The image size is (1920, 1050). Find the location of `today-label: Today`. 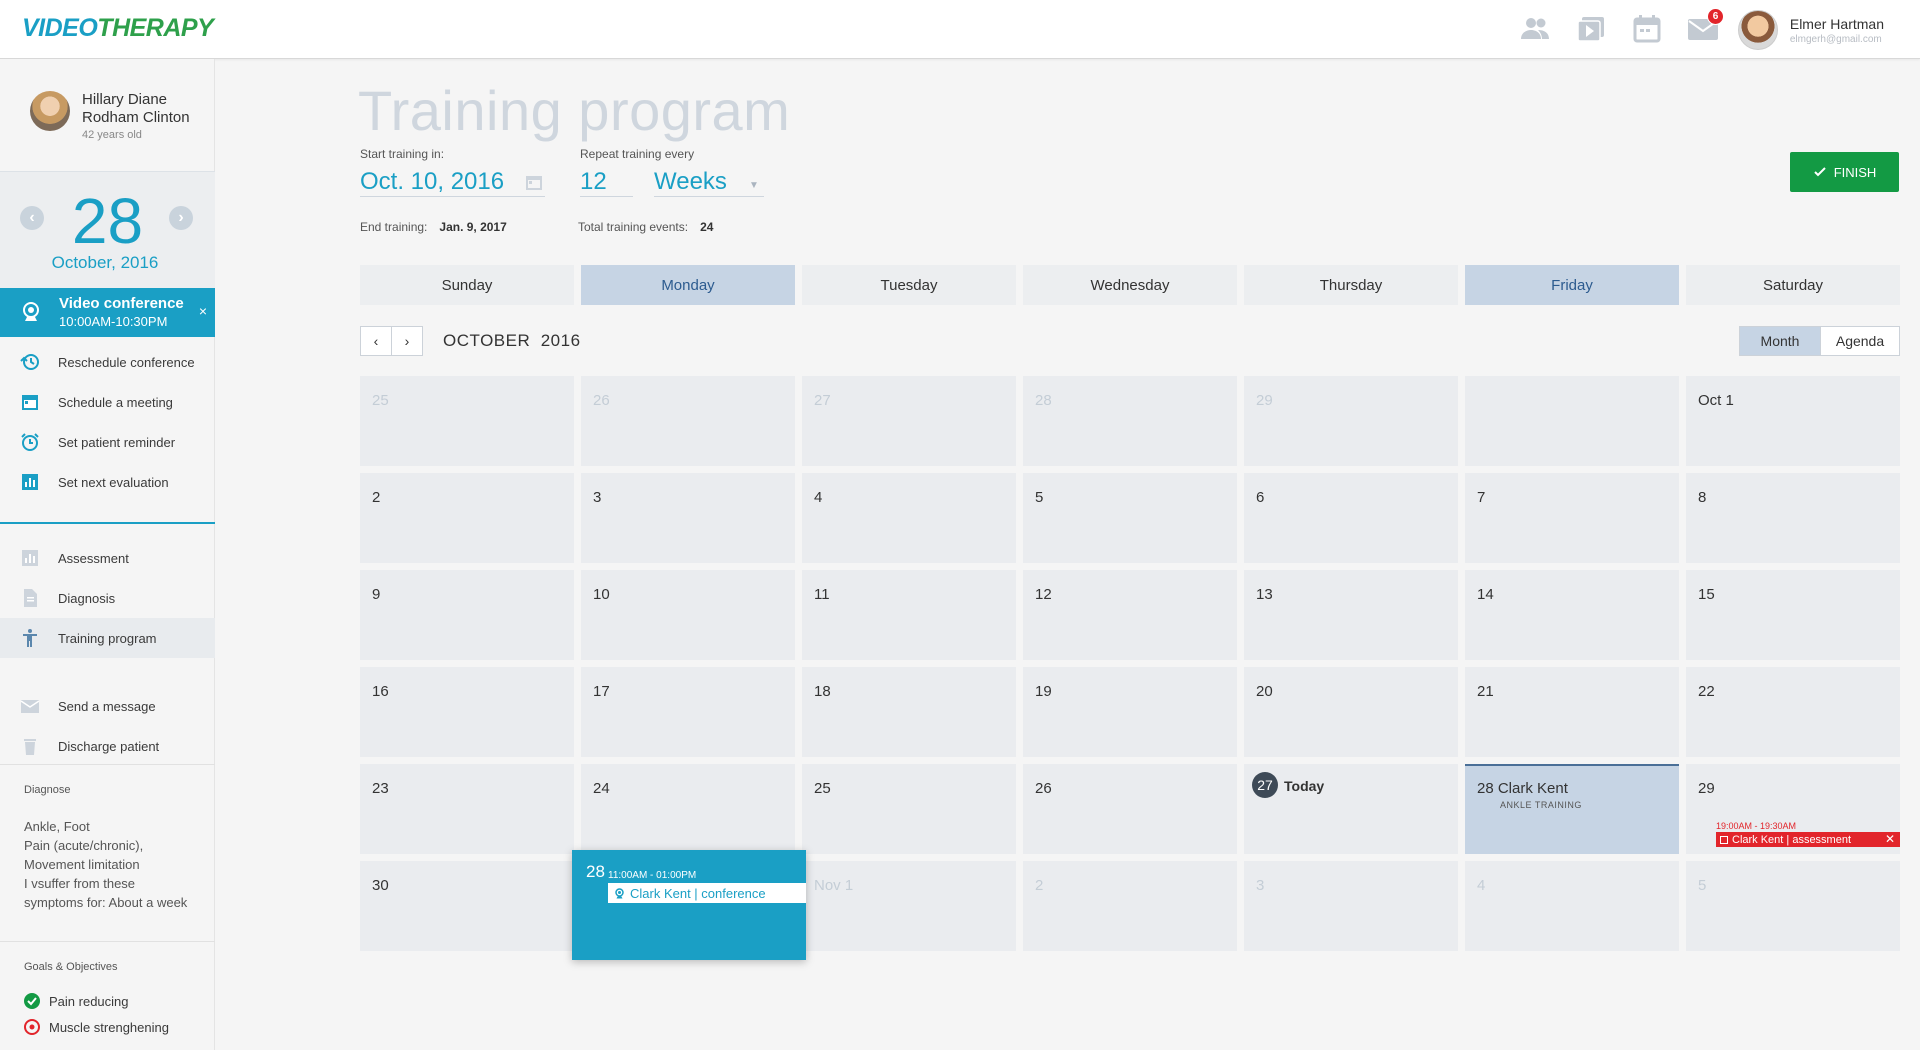

today-label: Today is located at coordinates (1304, 786).